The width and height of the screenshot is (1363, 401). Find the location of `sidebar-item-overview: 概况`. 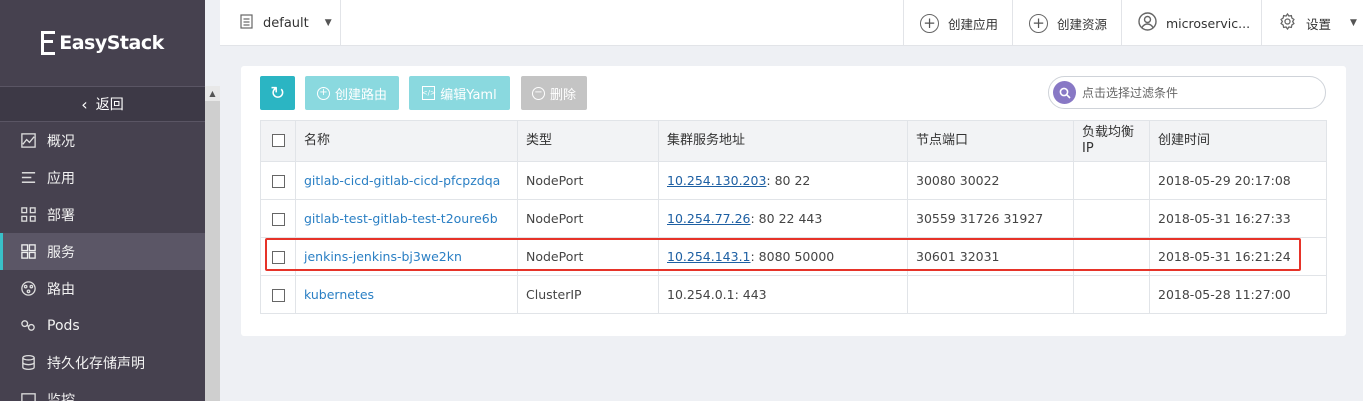

sidebar-item-overview: 概况 is located at coordinates (102, 140).